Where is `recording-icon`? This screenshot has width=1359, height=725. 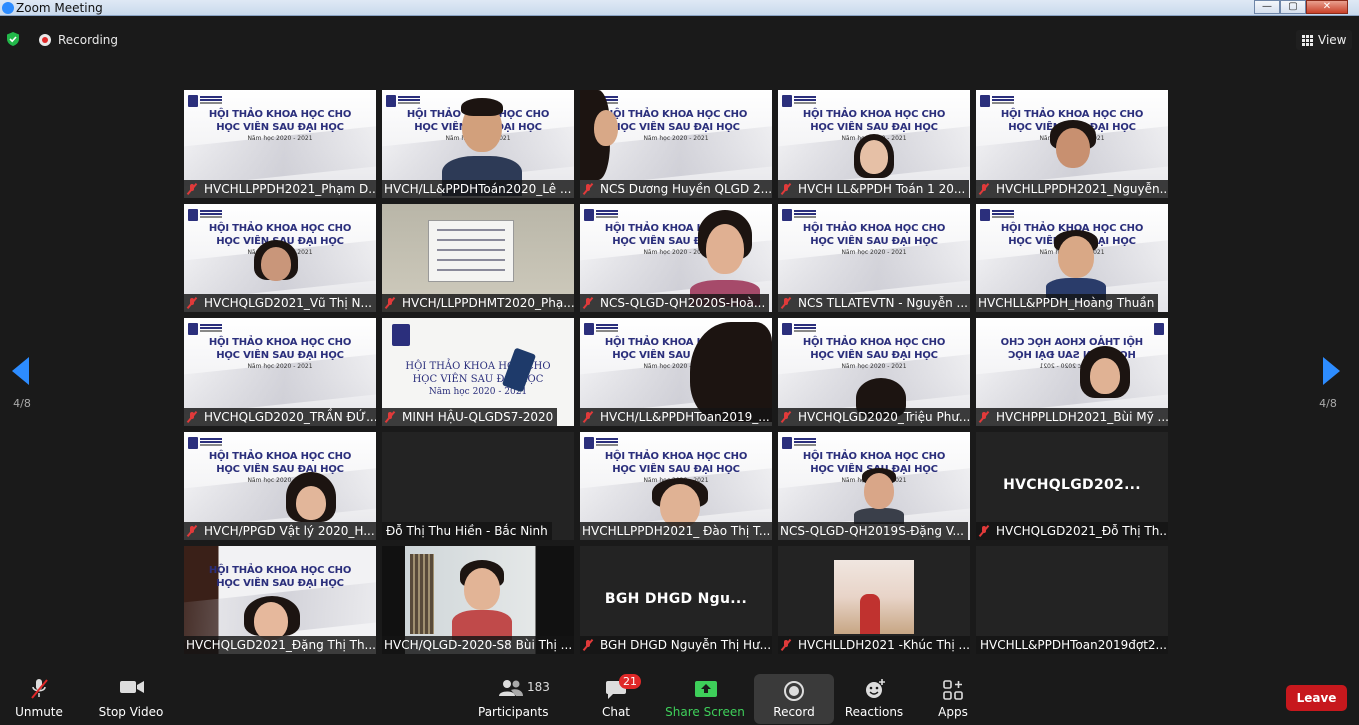
recording-icon is located at coordinates (45, 40).